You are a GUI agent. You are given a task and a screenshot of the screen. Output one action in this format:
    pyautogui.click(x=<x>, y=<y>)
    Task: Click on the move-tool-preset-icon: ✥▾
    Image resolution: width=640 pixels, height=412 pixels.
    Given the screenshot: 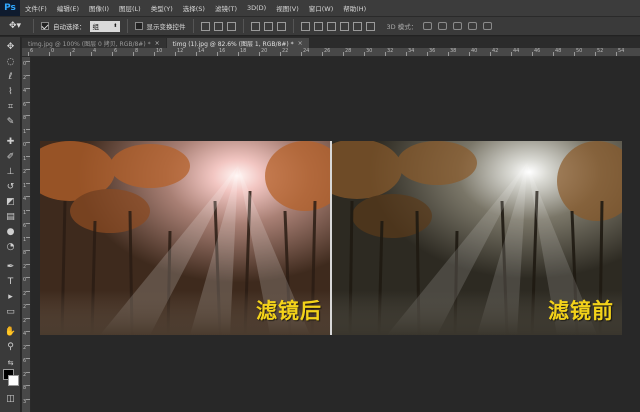 What is the action you would take?
    pyautogui.click(x=15, y=26)
    